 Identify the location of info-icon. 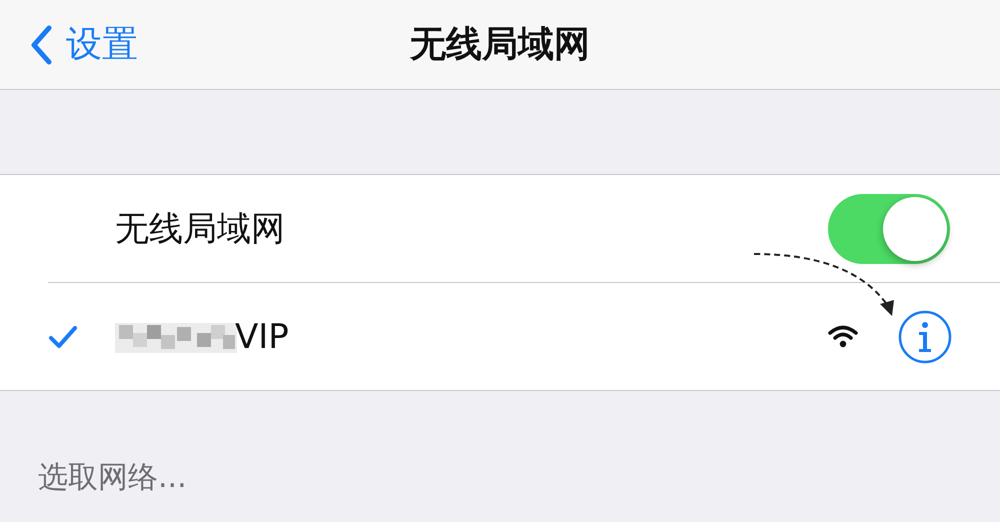
(925, 337).